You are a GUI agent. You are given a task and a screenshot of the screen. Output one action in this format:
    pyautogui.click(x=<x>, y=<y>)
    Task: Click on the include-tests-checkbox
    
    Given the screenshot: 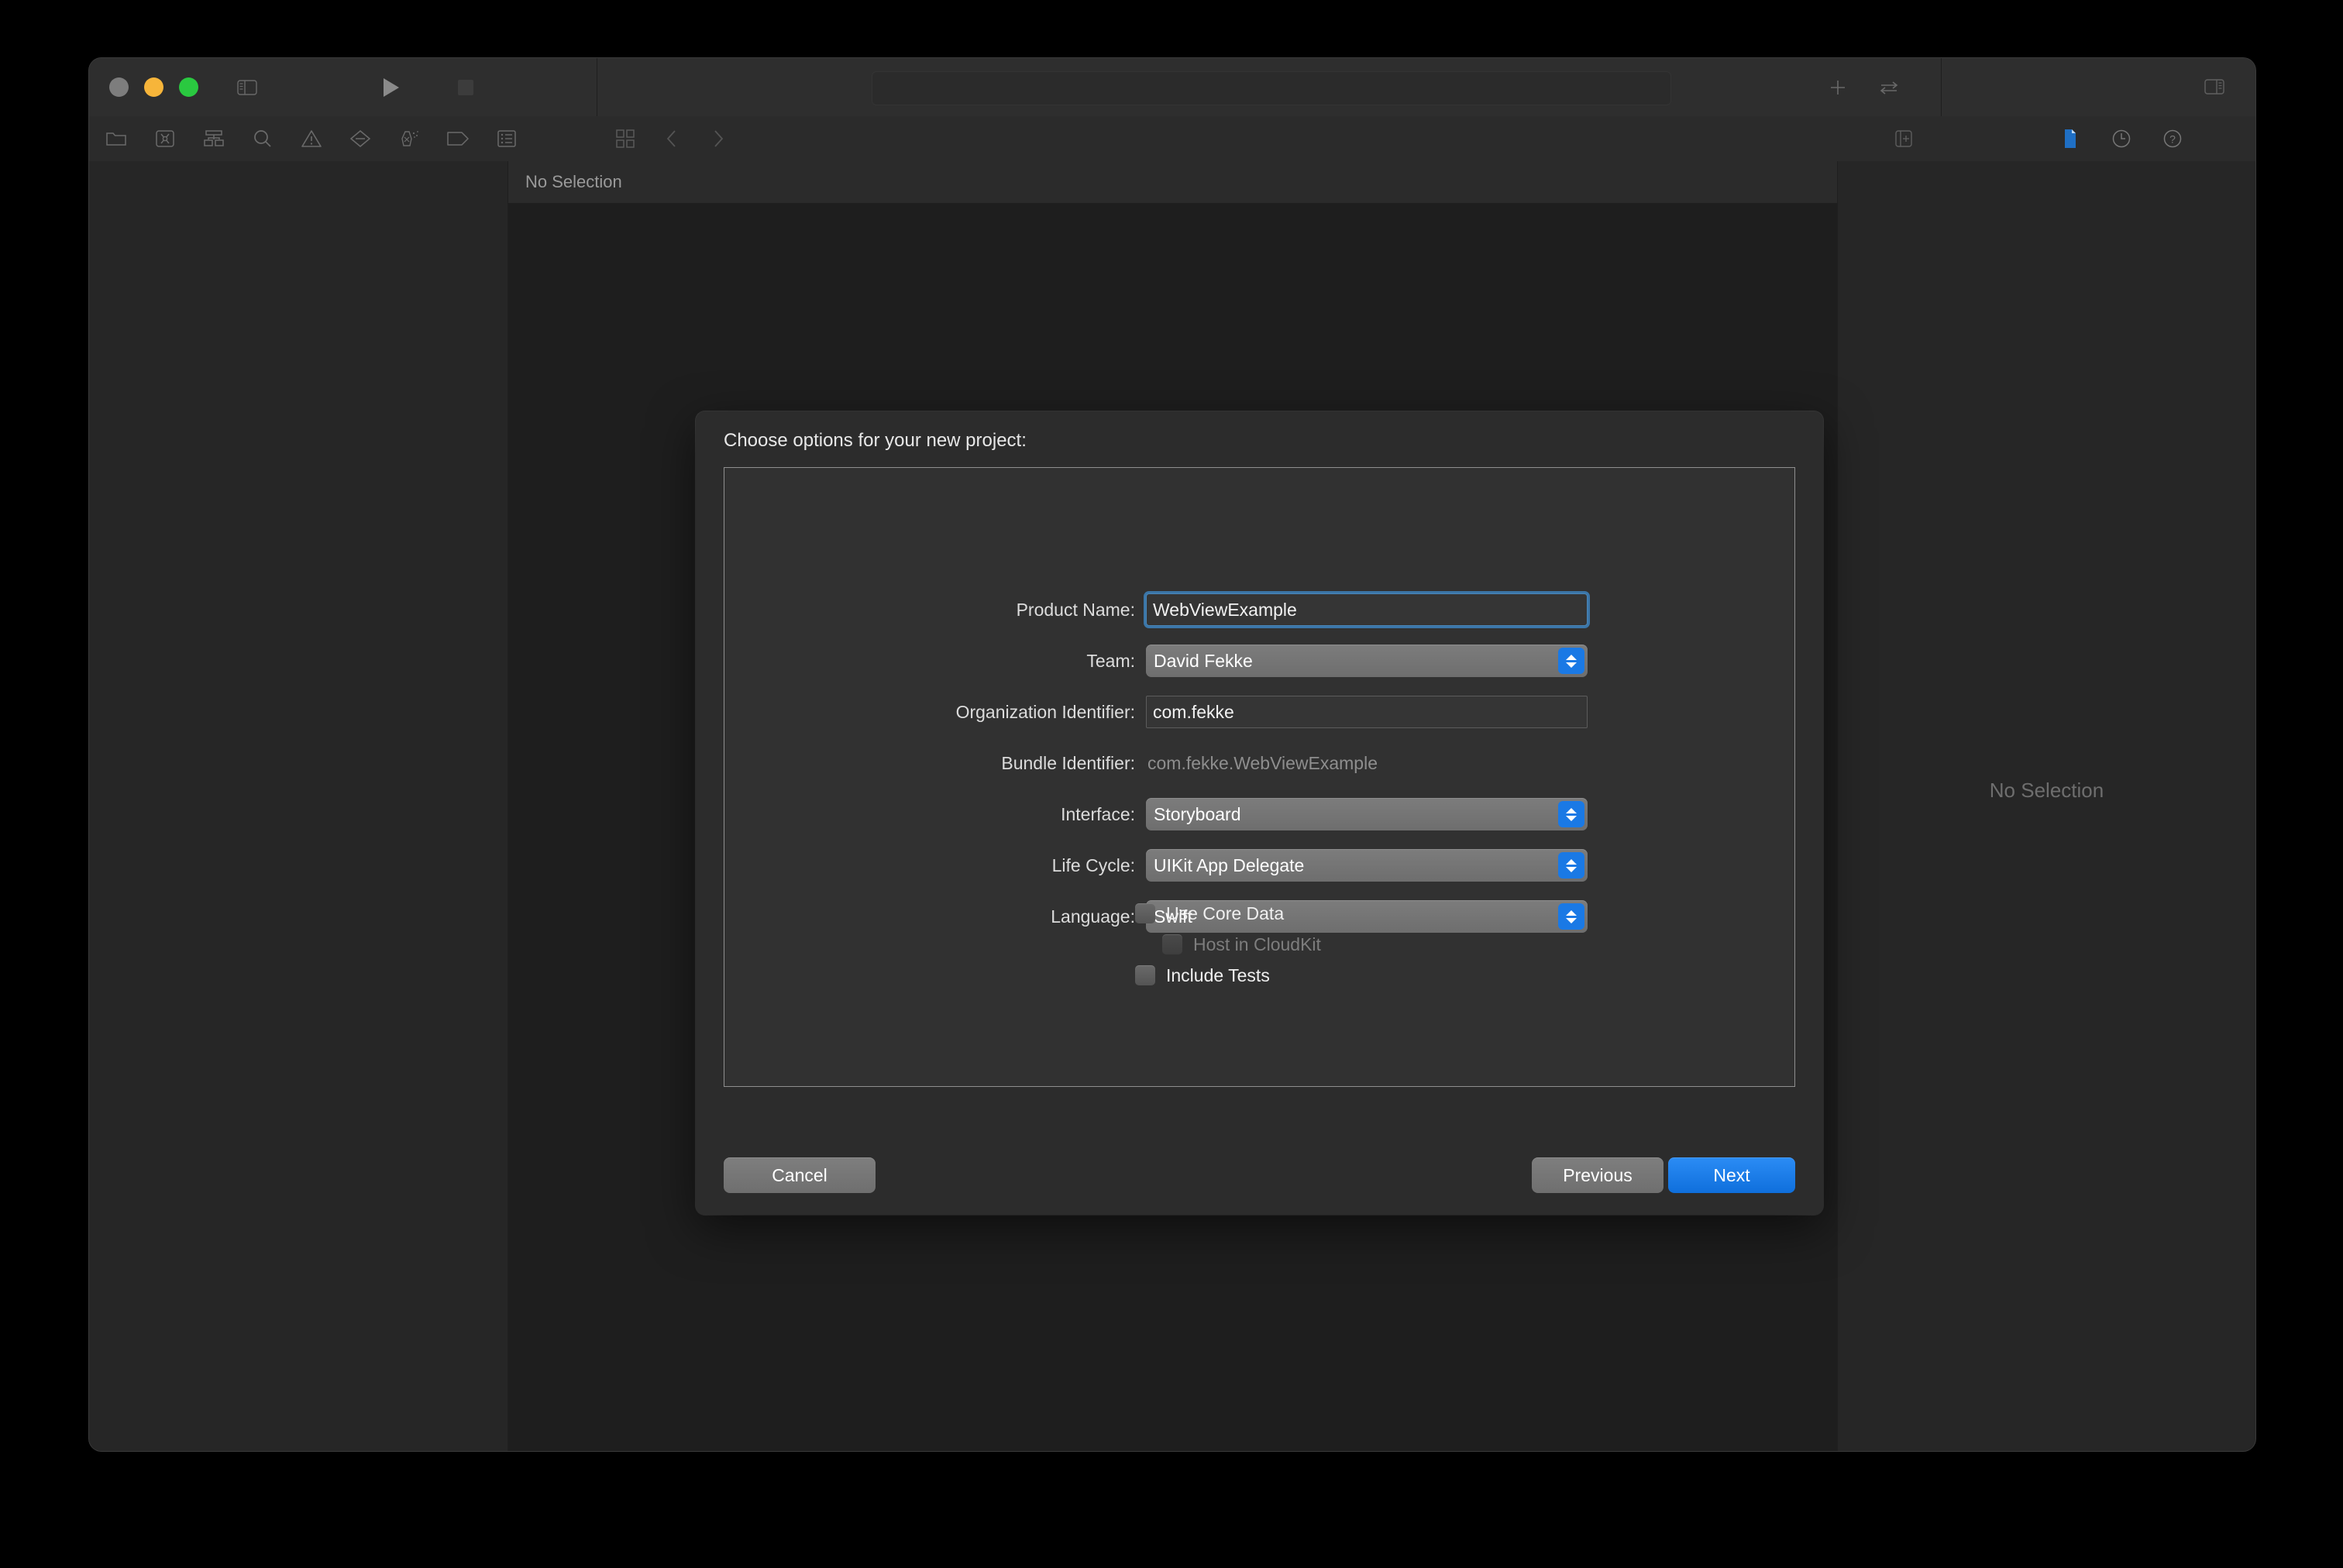 What is the action you would take?
    pyautogui.click(x=1145, y=975)
    